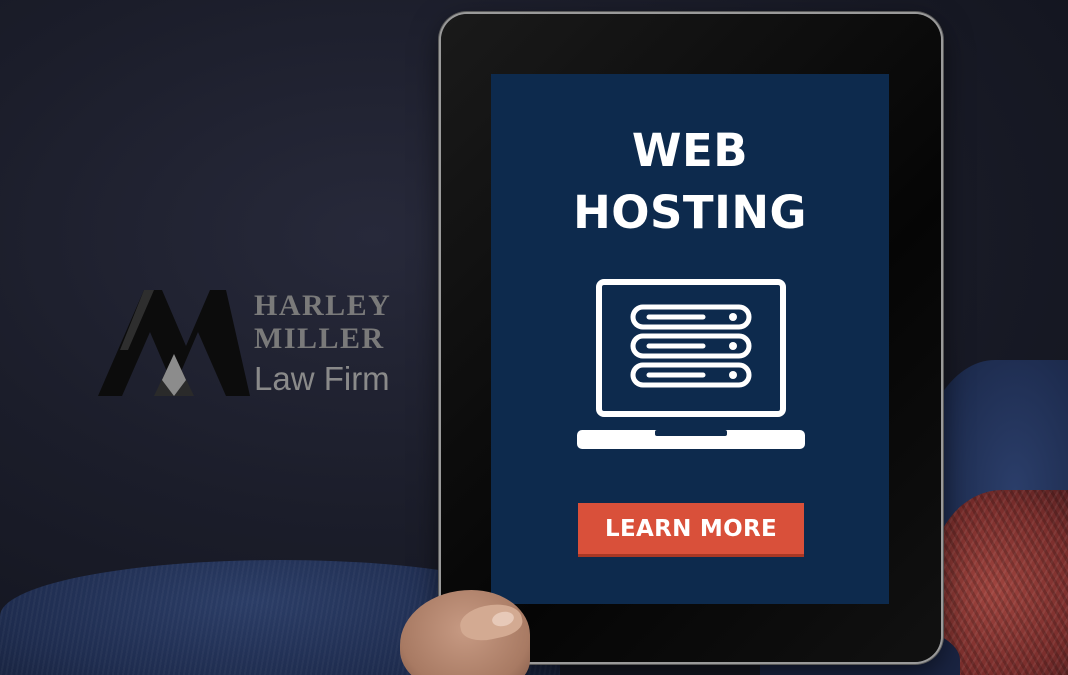 This screenshot has width=1068, height=675. What do you see at coordinates (319, 338) in the screenshot?
I see `logo-text-miller: MILLER` at bounding box center [319, 338].